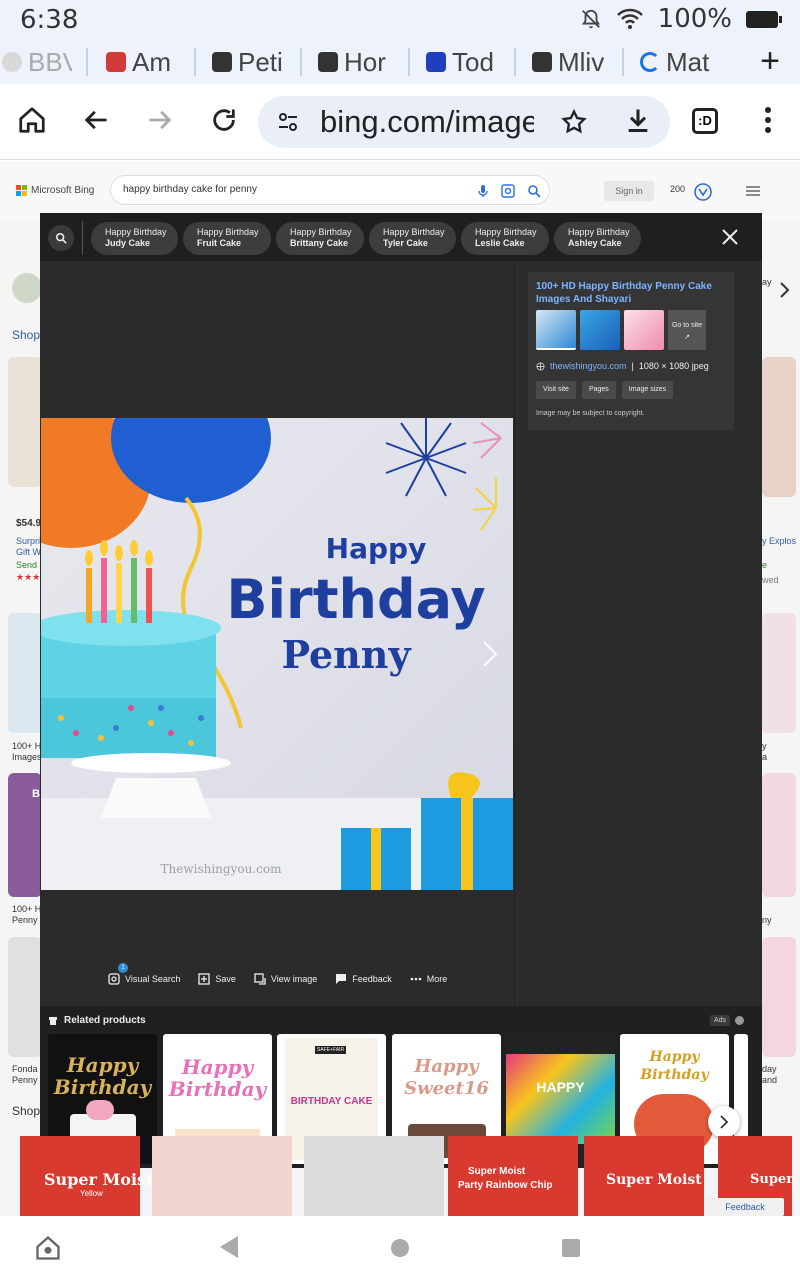 The width and height of the screenshot is (800, 1280). Describe the element at coordinates (705, 121) in the screenshot. I see `tab-switcher-button: :D` at that location.